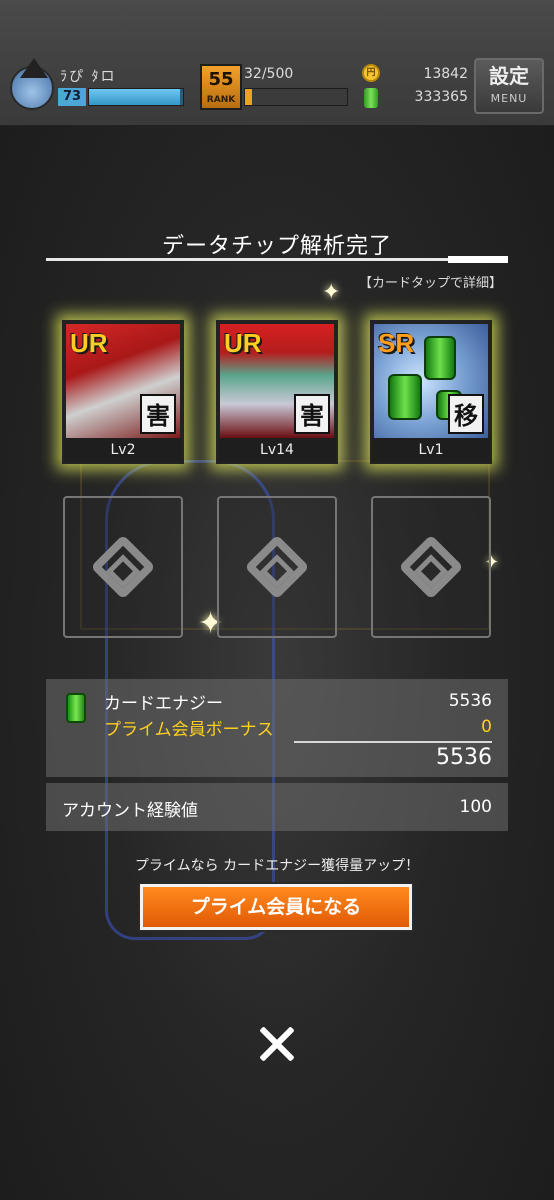 The height and width of the screenshot is (1200, 554). Describe the element at coordinates (277, 450) in the screenshot. I see `card-level: Lv14` at that location.